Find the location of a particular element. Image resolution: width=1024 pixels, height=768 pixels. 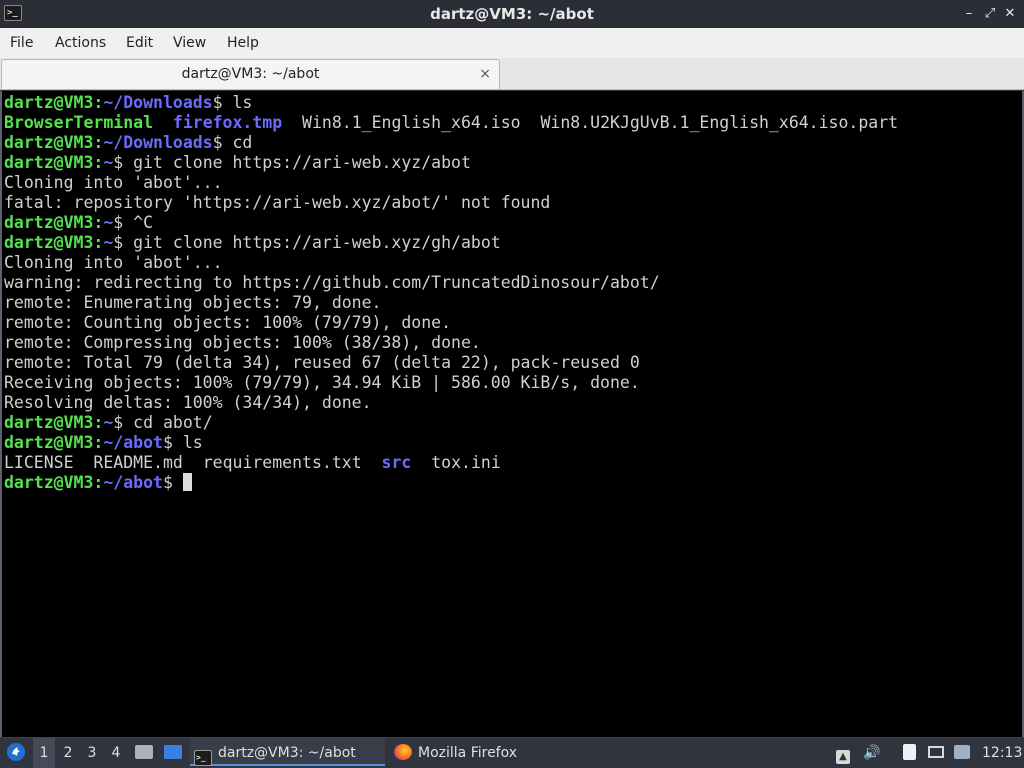

tab-terminal: dartz@VM3: ~/abot × is located at coordinates (250, 74).